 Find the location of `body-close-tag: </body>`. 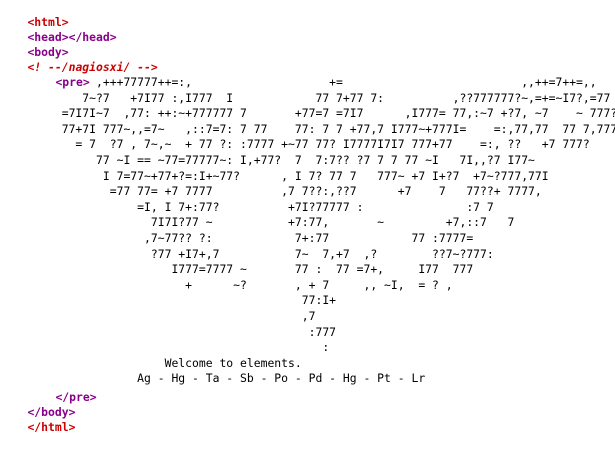

body-close-tag: </body> is located at coordinates (37, 404).